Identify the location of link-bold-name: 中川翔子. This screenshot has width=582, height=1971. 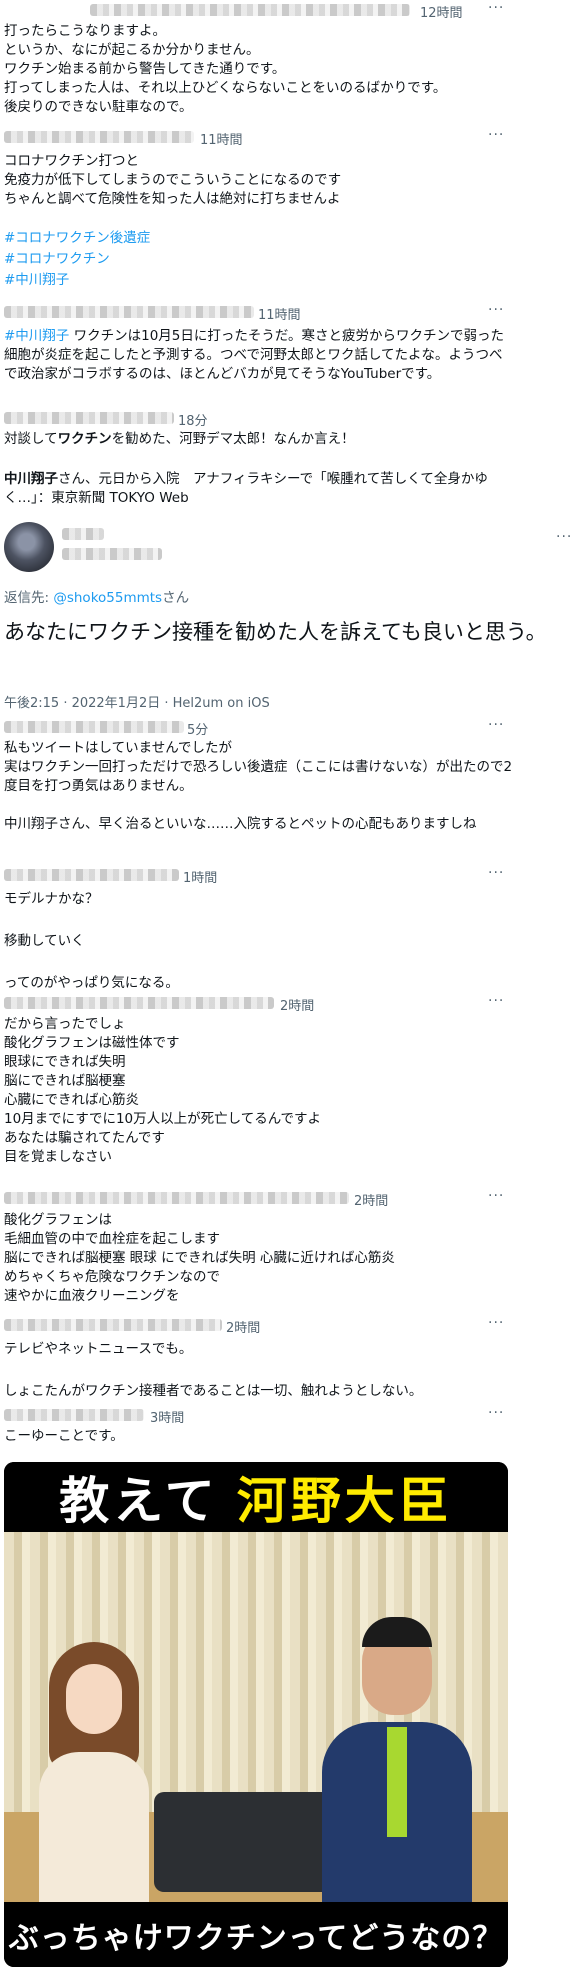
(31, 479).